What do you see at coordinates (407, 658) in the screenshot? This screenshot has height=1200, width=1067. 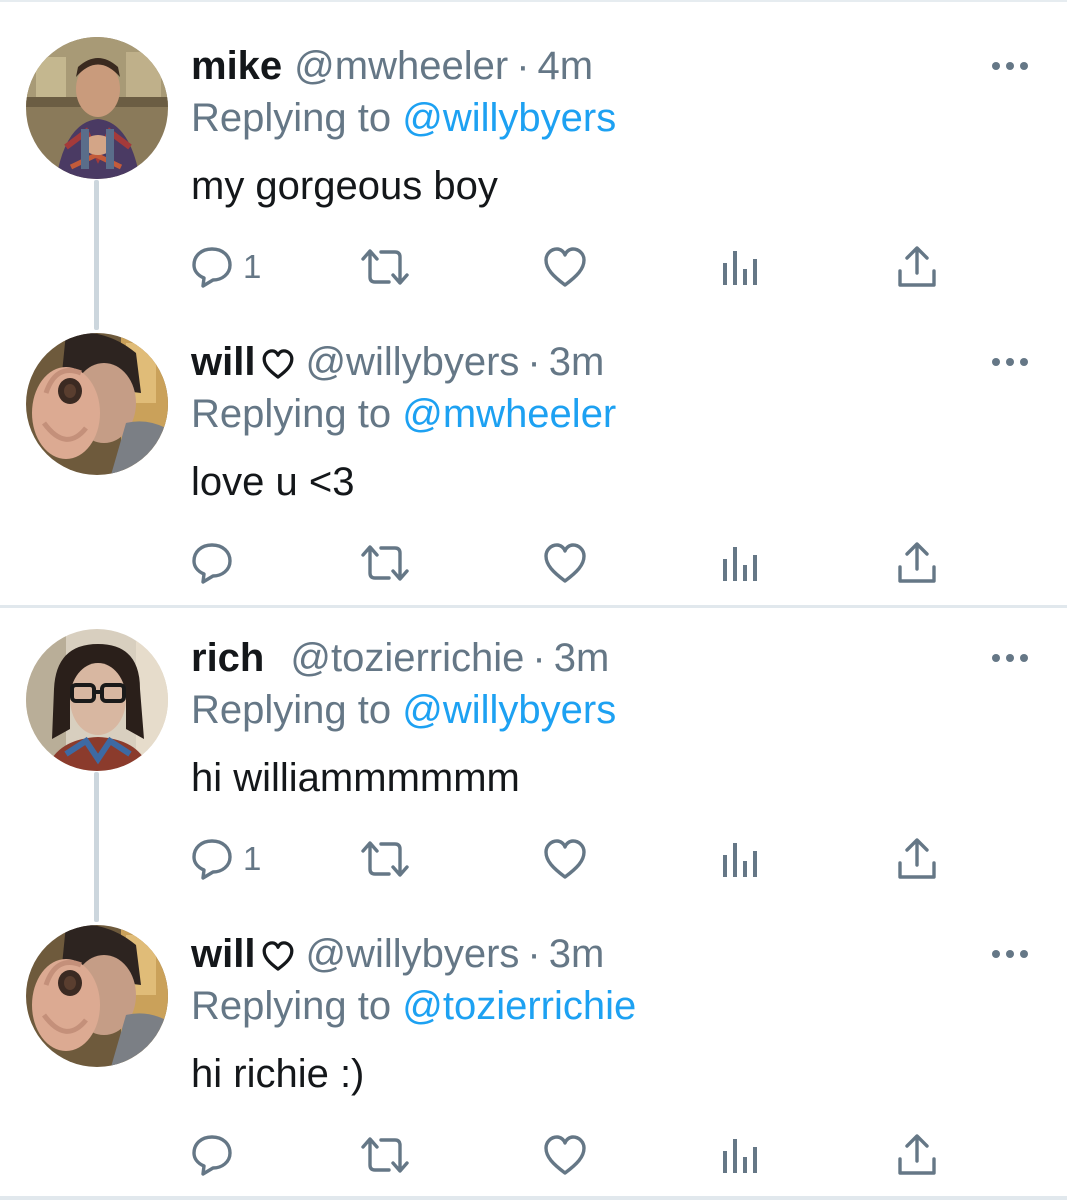 I see `user-handle: @tozierrichie` at bounding box center [407, 658].